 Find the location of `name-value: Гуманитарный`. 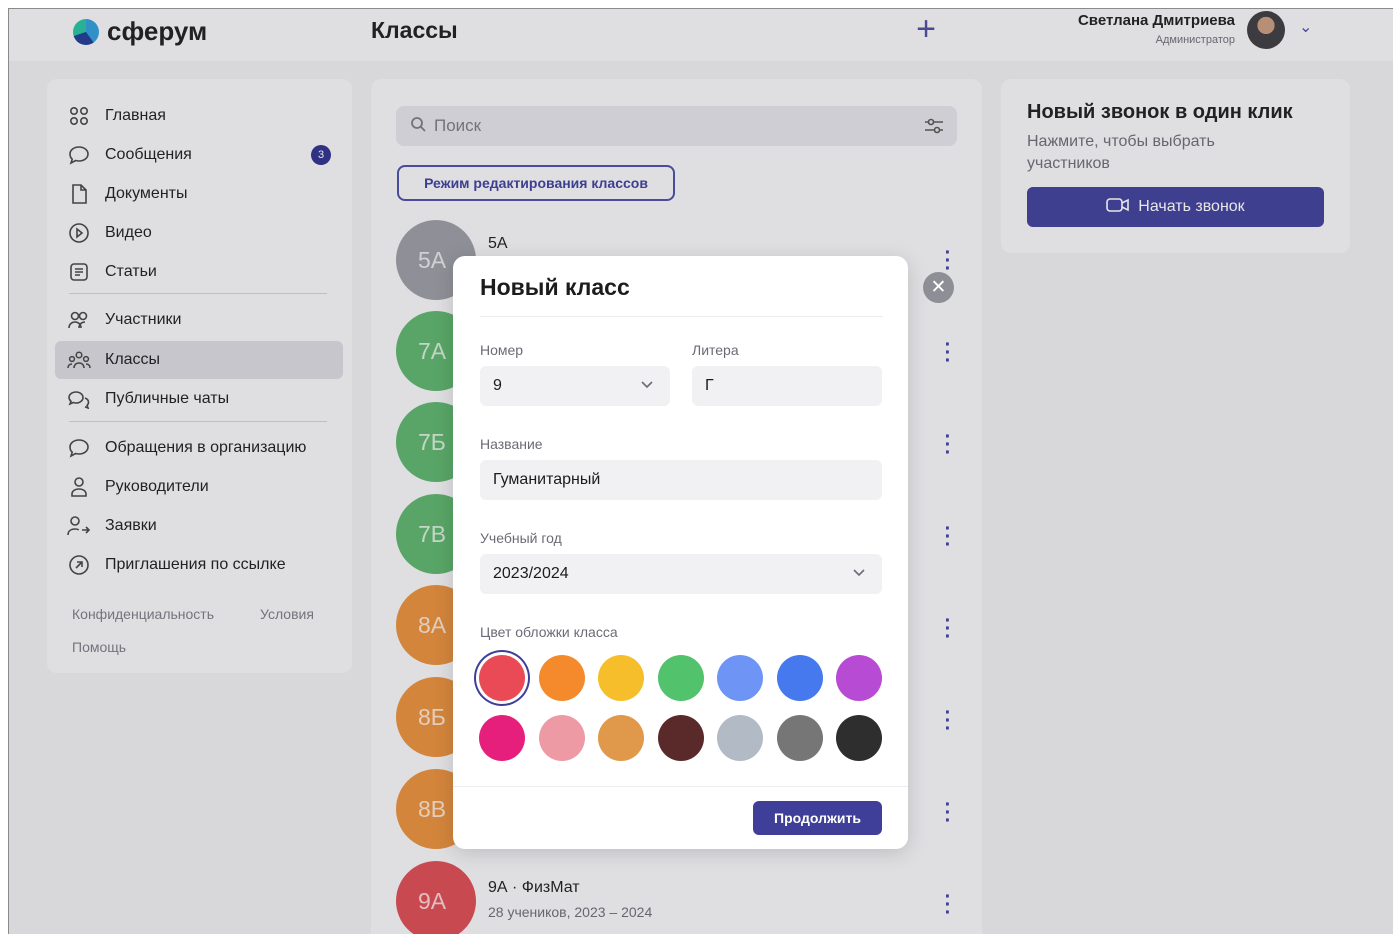

name-value: Гуманитарный is located at coordinates (547, 479).